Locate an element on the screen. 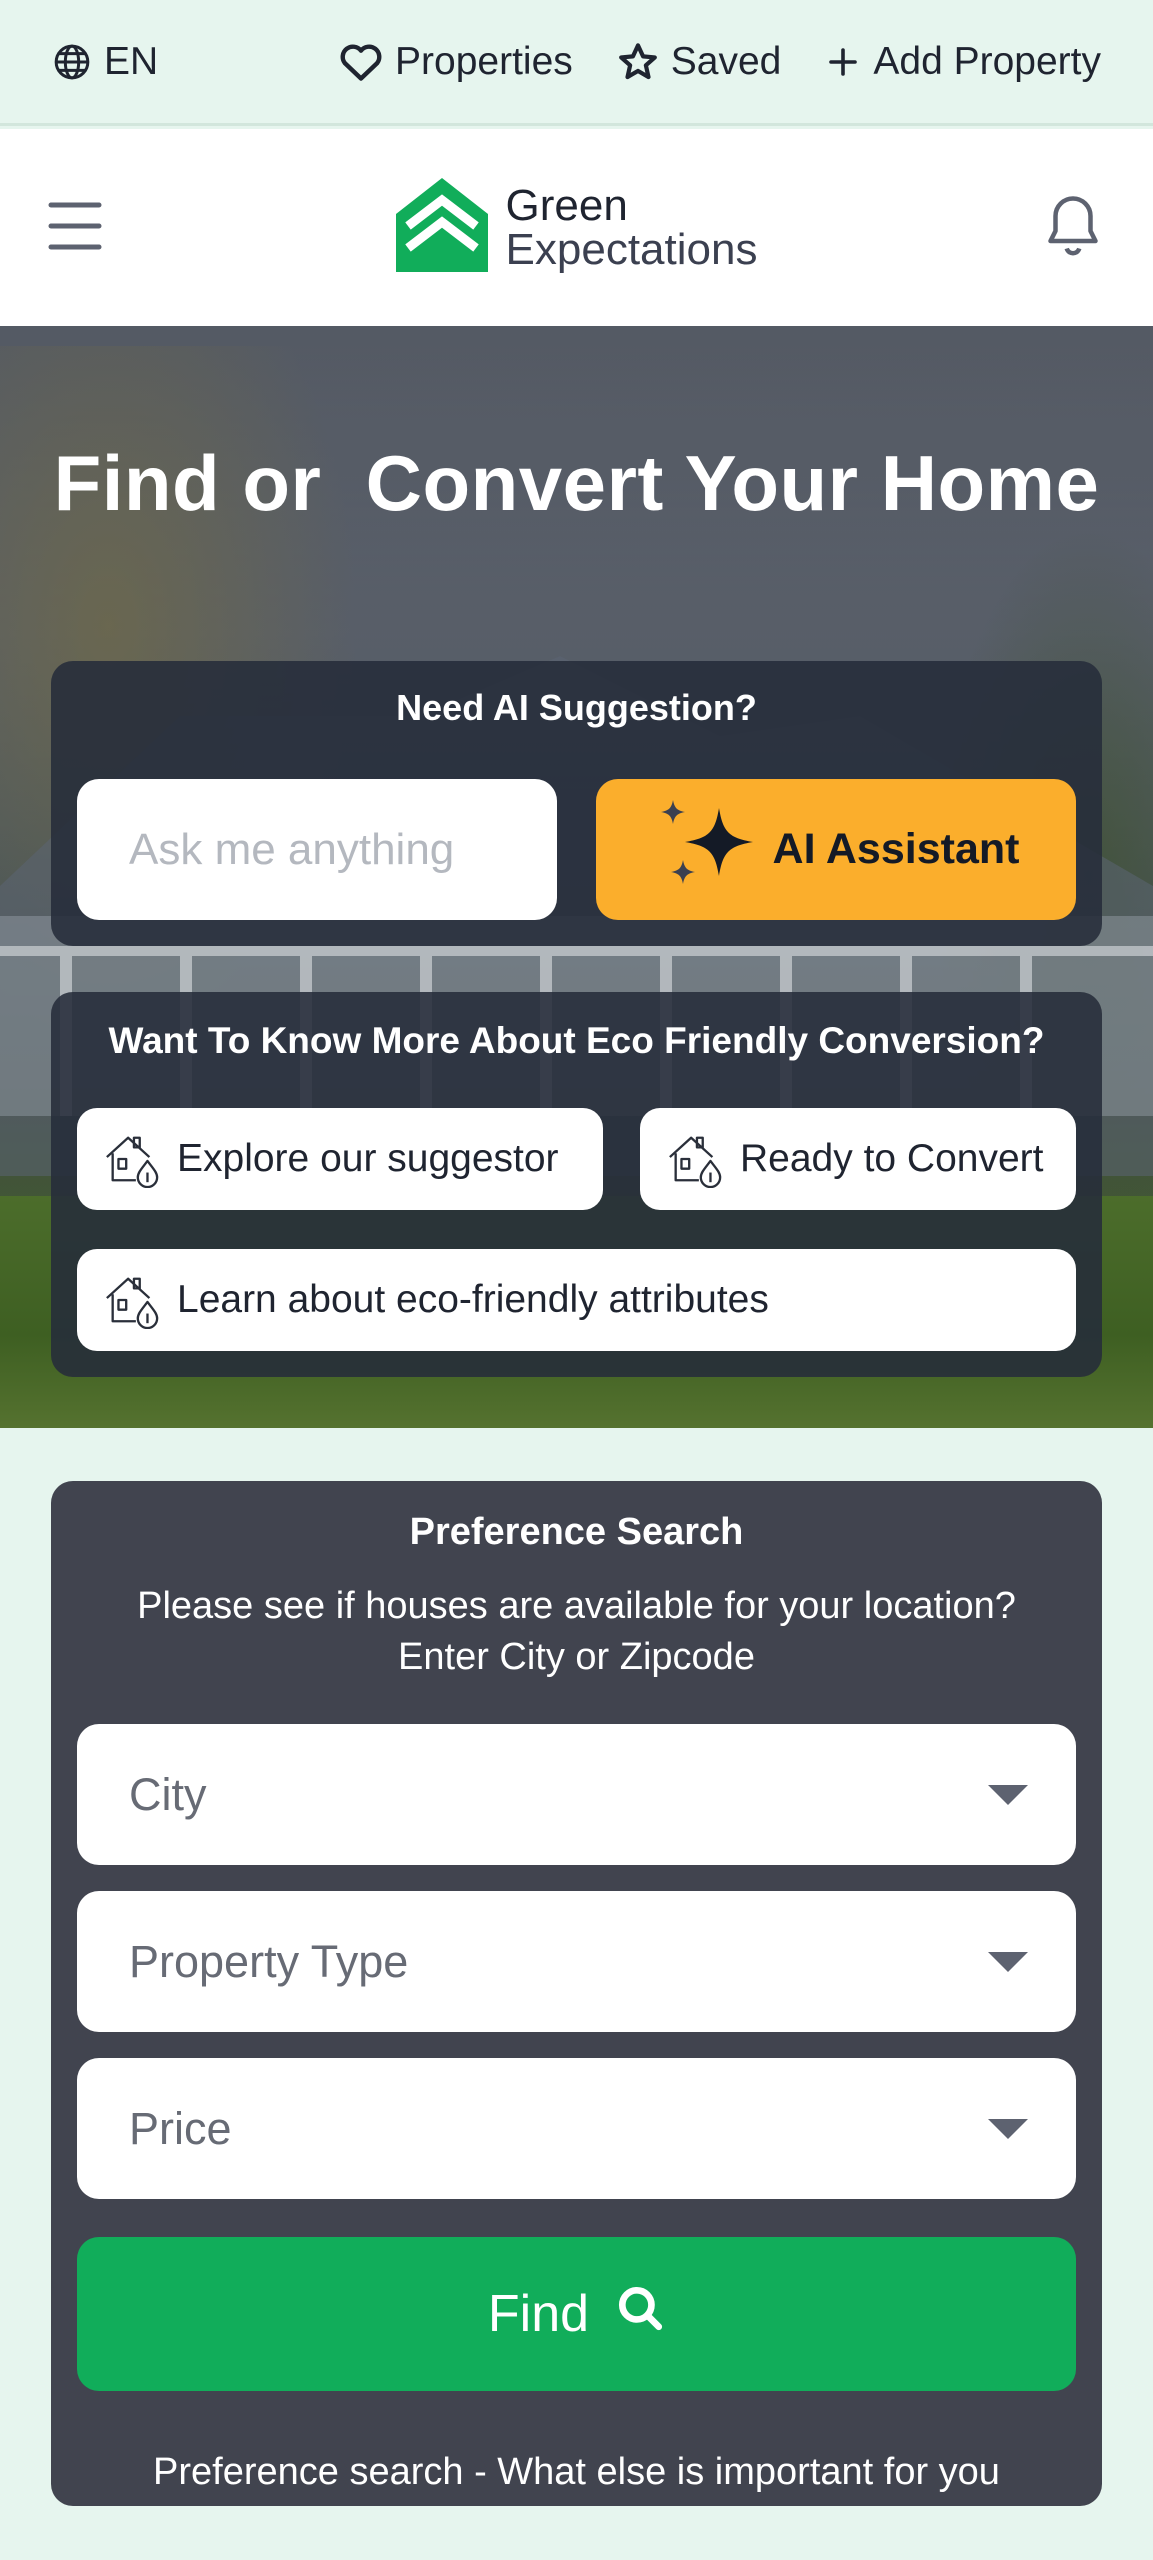  saved-link: Saved is located at coordinates (699, 61).